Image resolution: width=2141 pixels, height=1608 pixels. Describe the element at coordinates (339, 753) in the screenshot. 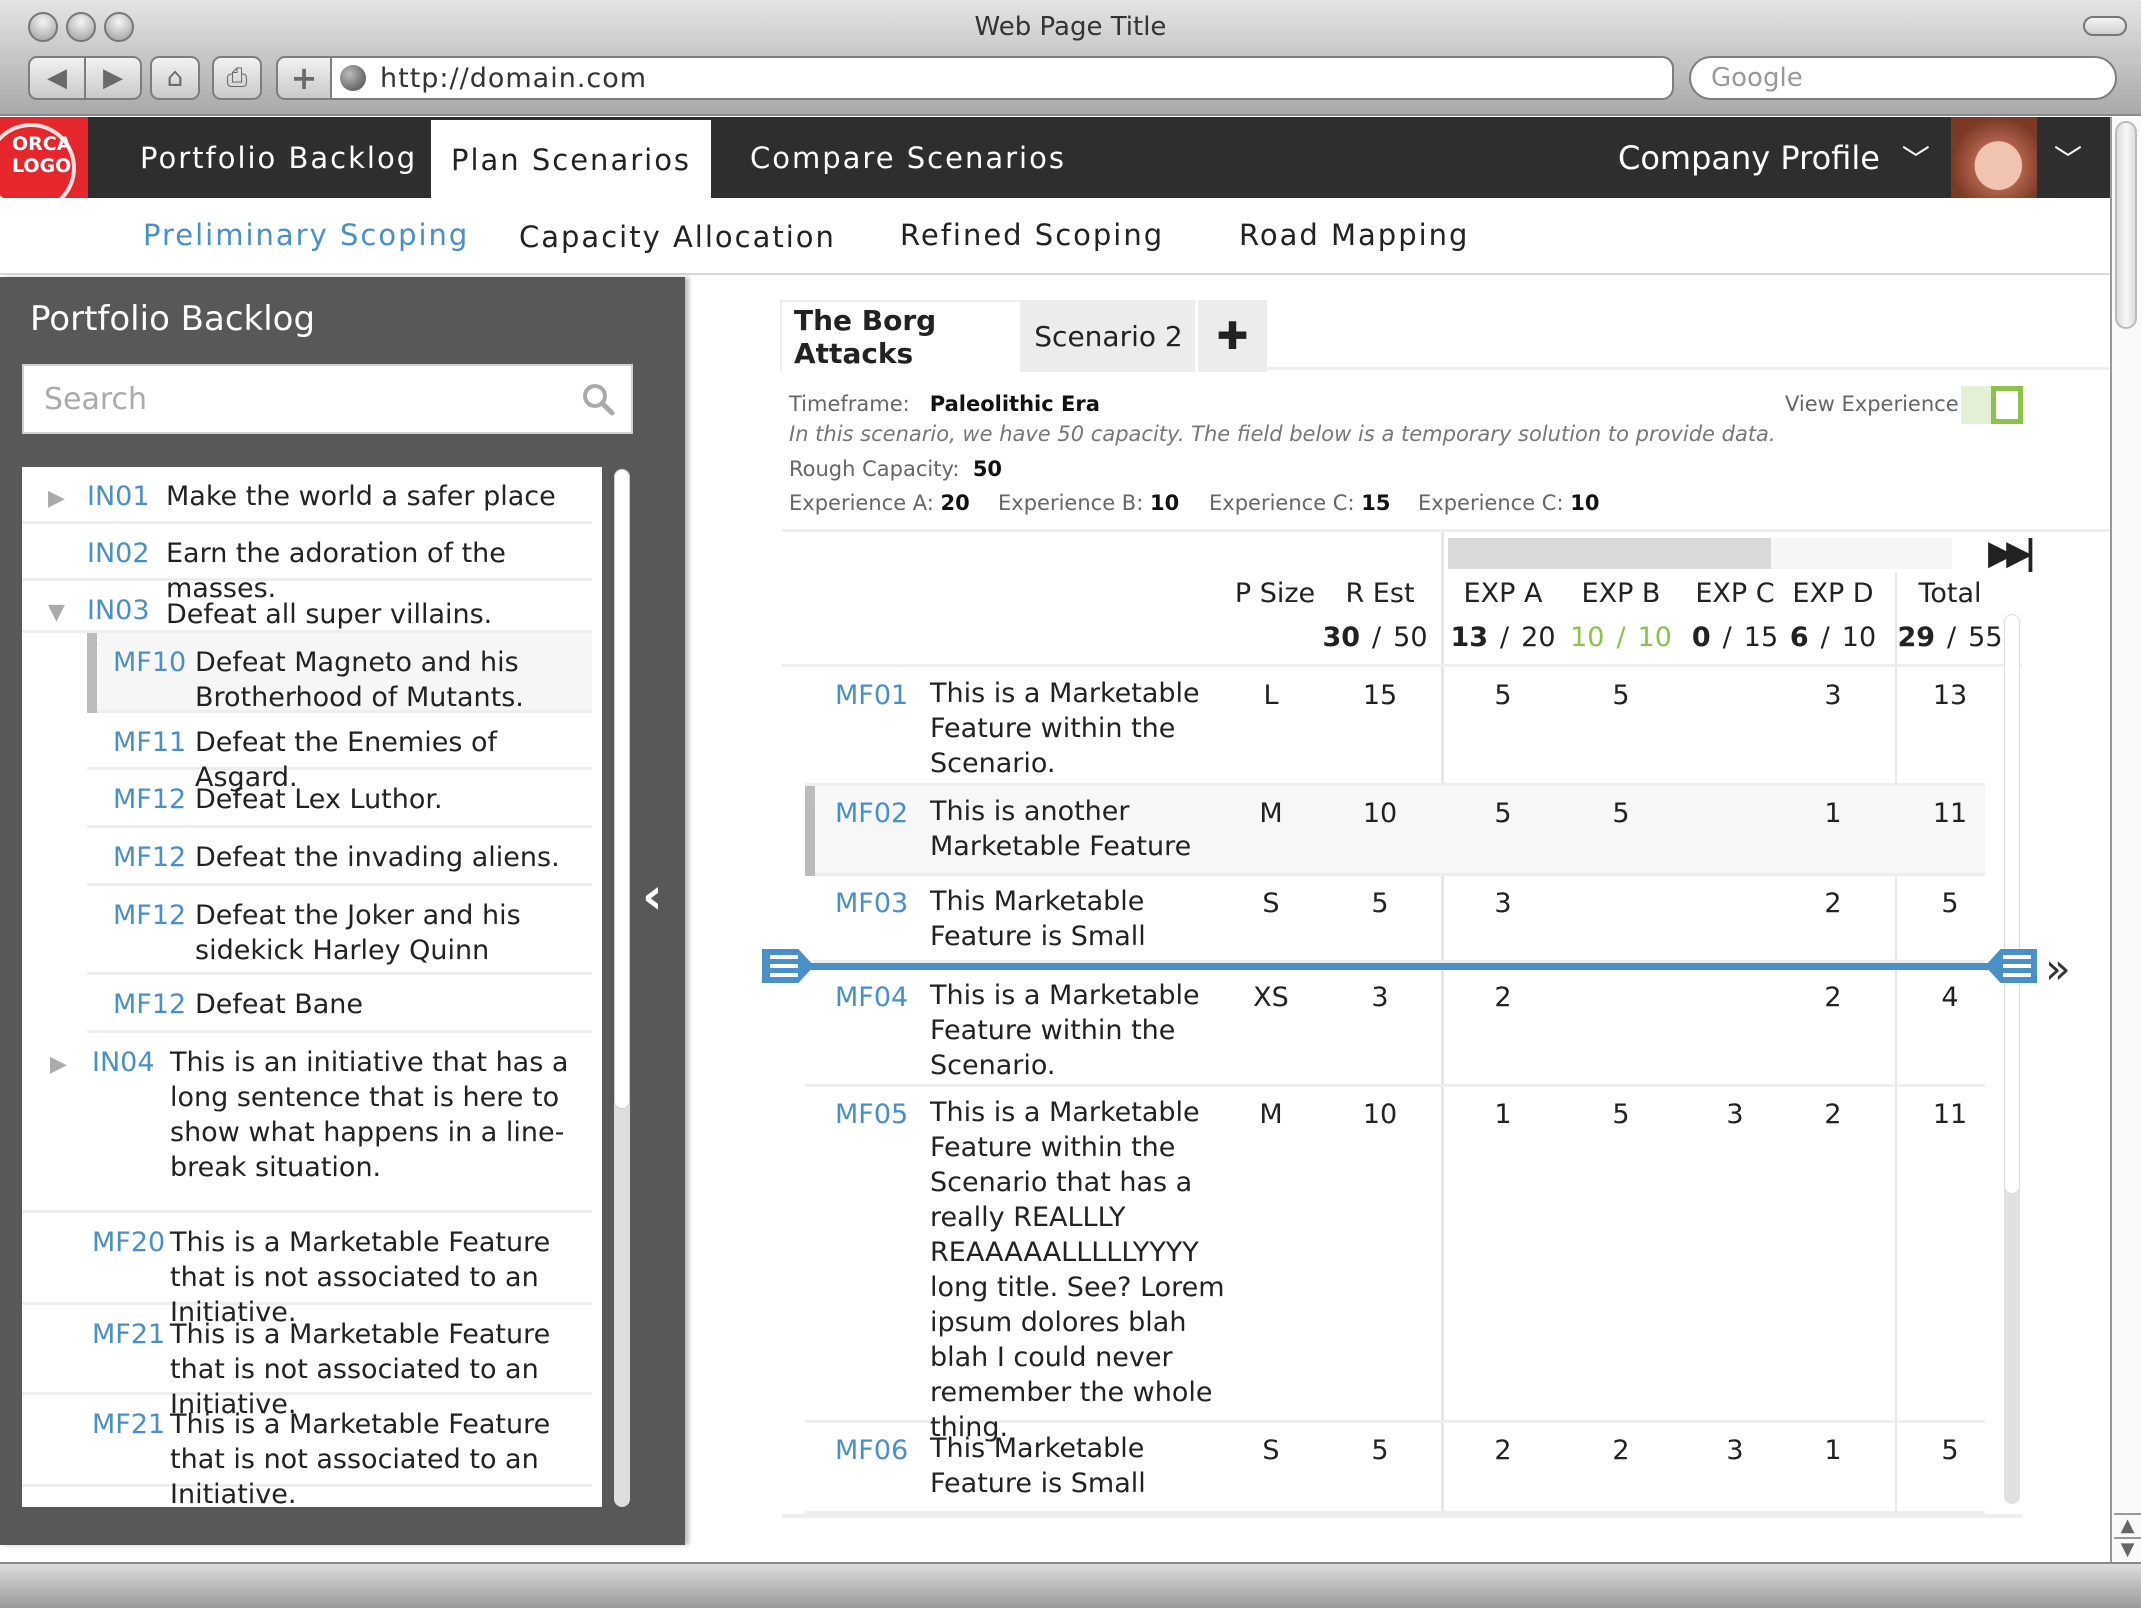

I see `backlog-item: MF11 Defeat the Enemies of Asgard.` at that location.